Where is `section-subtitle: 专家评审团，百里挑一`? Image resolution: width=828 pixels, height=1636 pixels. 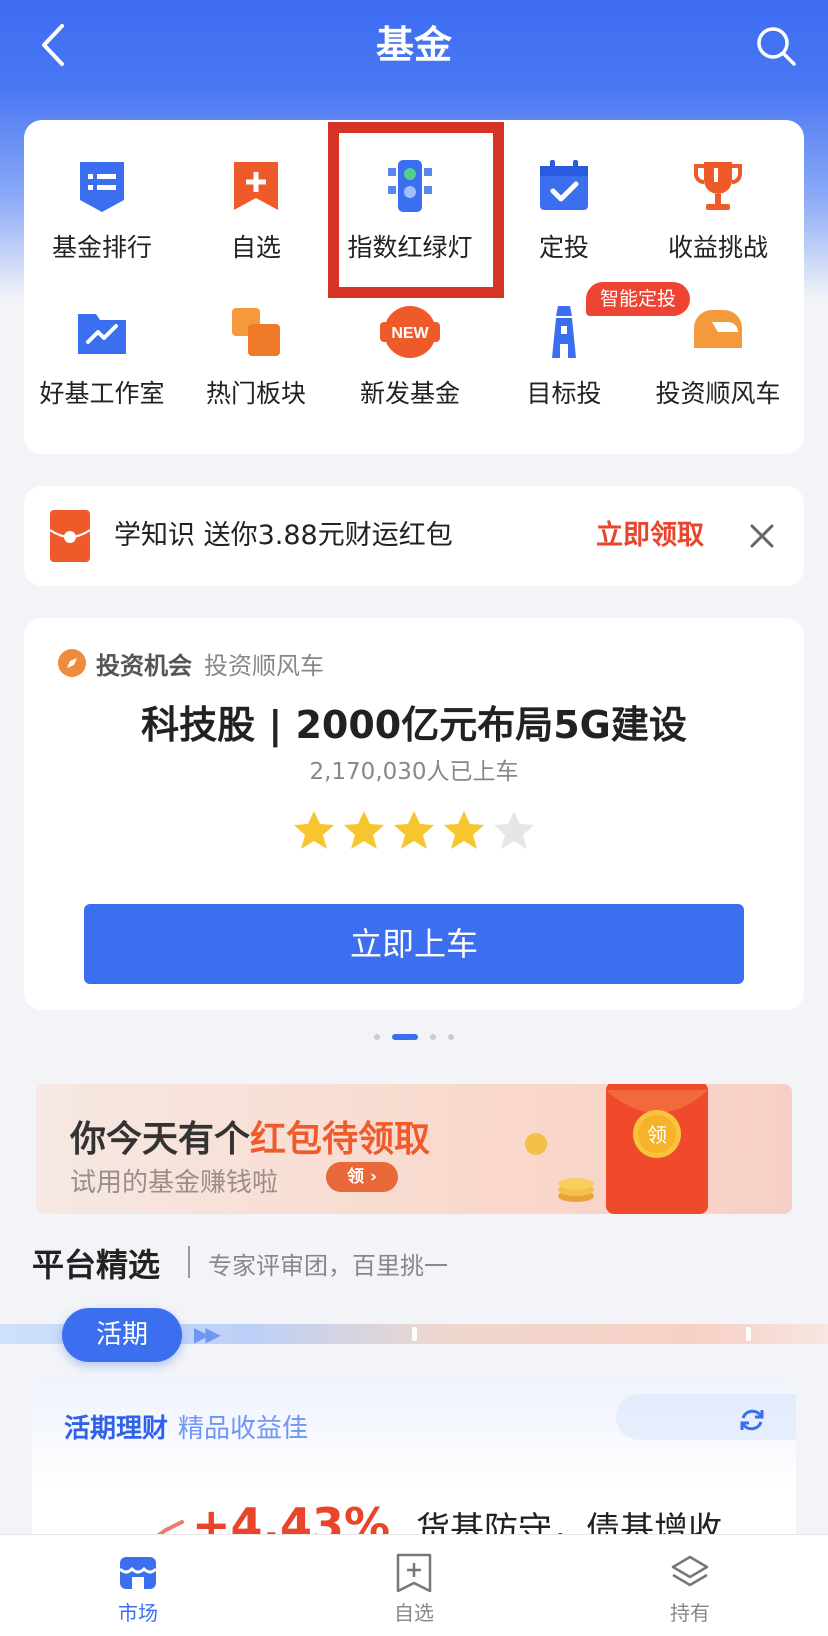 section-subtitle: 专家评审团，百里挑一 is located at coordinates (328, 1266).